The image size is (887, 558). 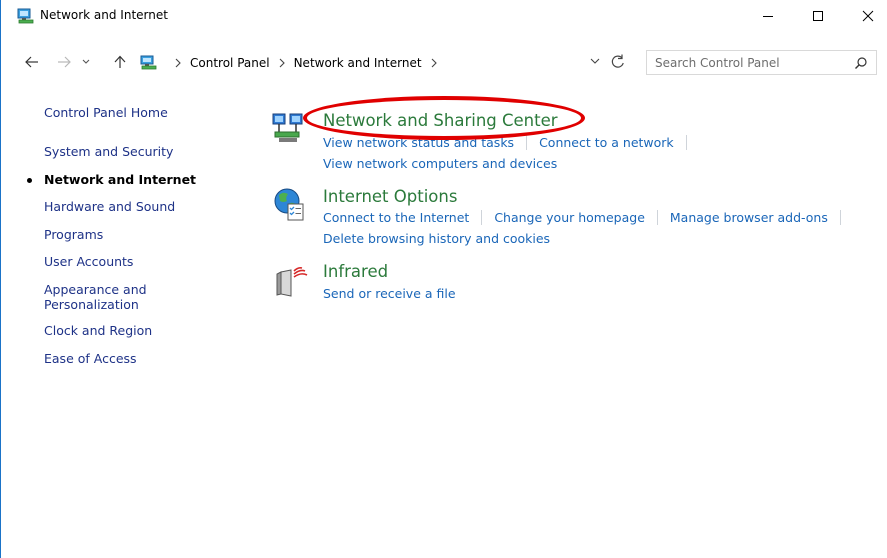 I want to click on up-button, so click(x=120, y=62).